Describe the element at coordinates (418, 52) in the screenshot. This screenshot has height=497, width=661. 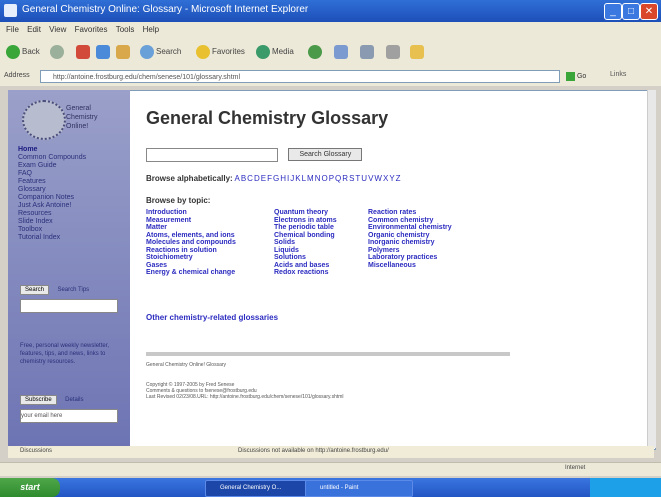
I see `folder-button` at that location.